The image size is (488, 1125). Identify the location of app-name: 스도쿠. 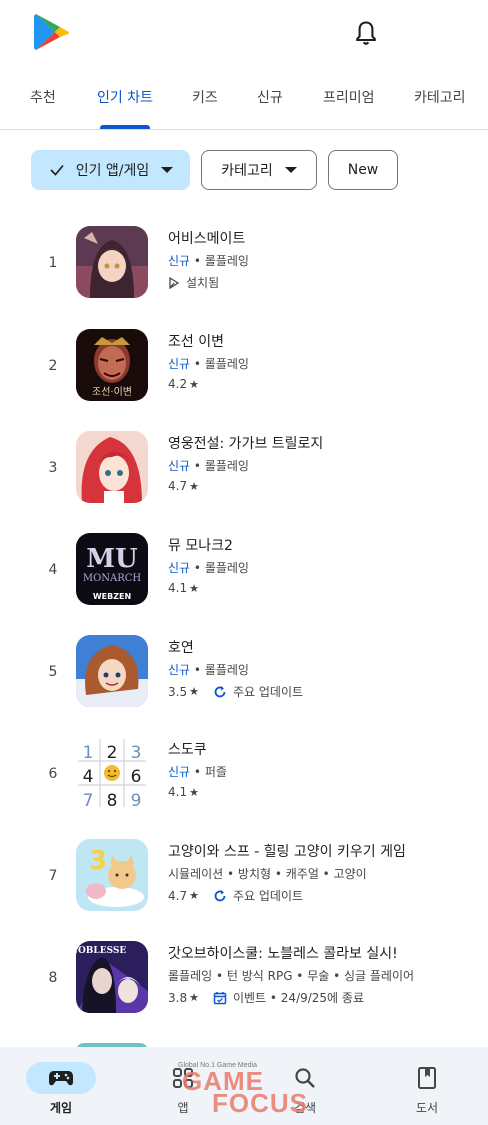
(187, 750).